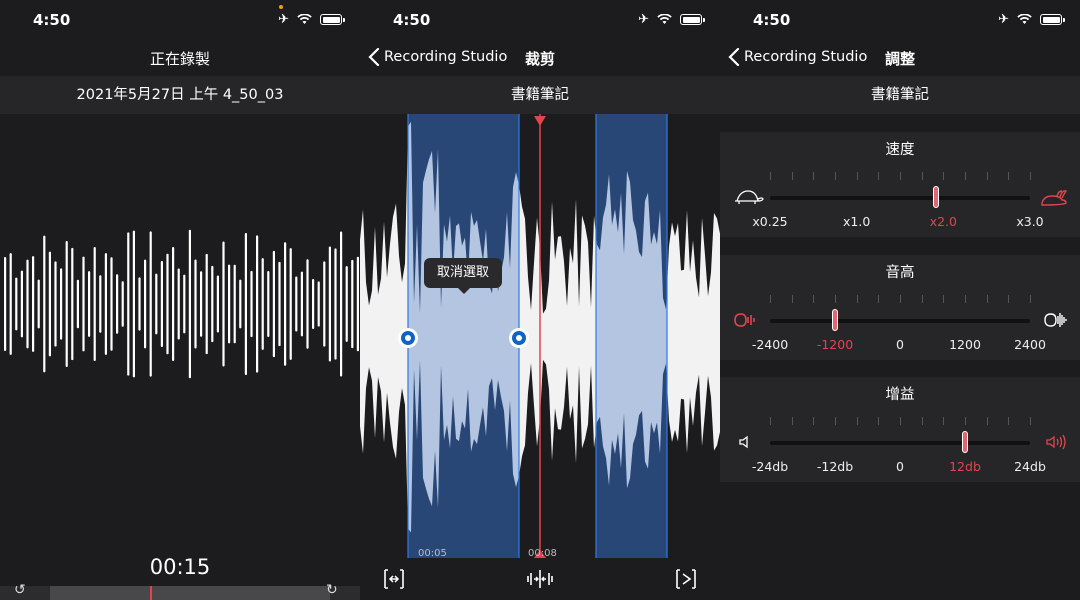 The width and height of the screenshot is (1080, 600). Describe the element at coordinates (900, 19) in the screenshot. I see `status-bar: 4:50 ✈` at that location.